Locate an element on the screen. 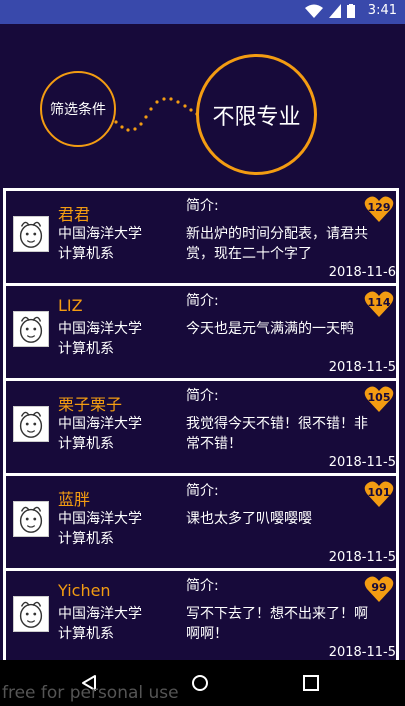 The width and height of the screenshot is (405, 706). home-icon is located at coordinates (200, 683).